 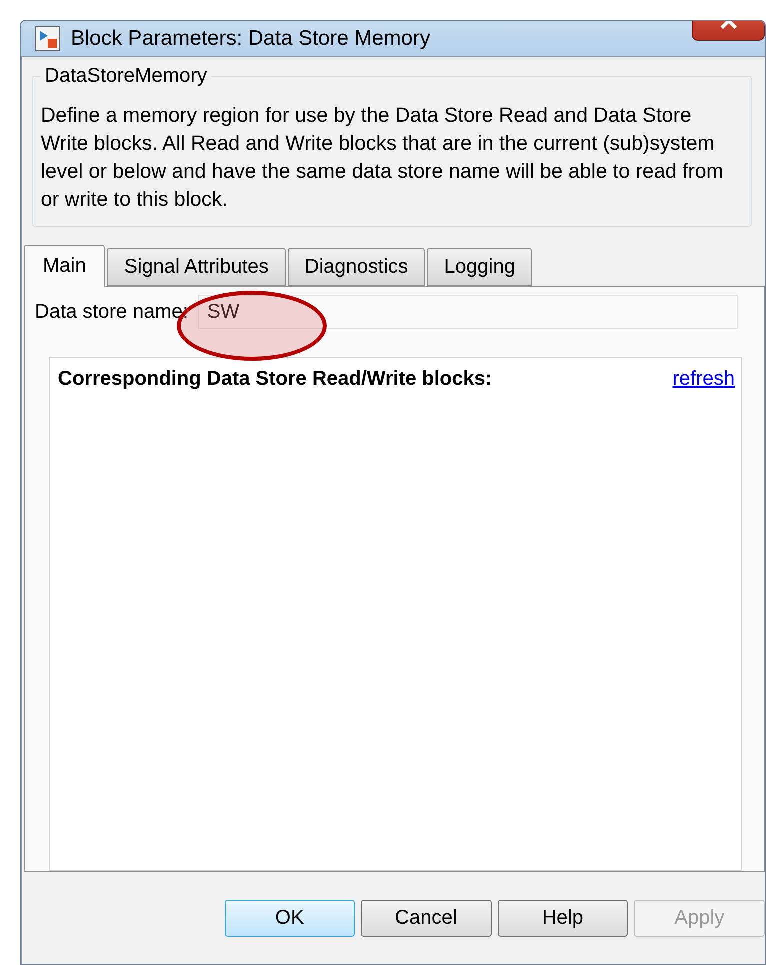 I want to click on group-title: DataStoreMemory, so click(x=126, y=76).